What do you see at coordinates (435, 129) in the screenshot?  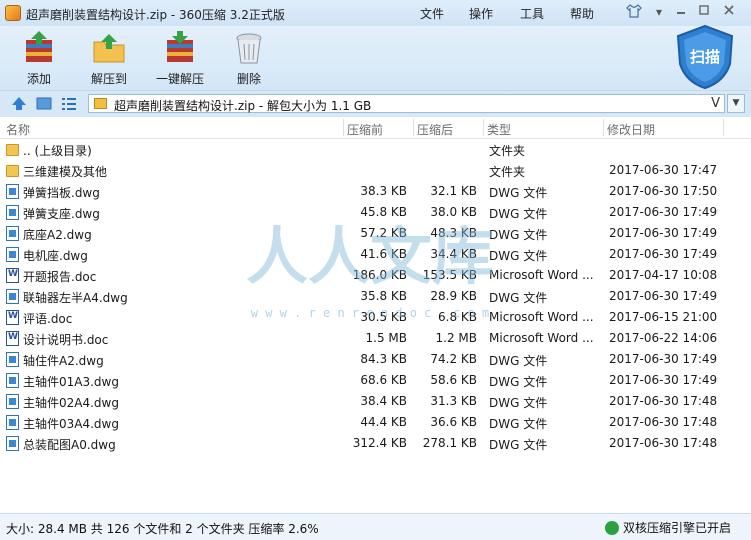 I see `column-after: 压缩后` at bounding box center [435, 129].